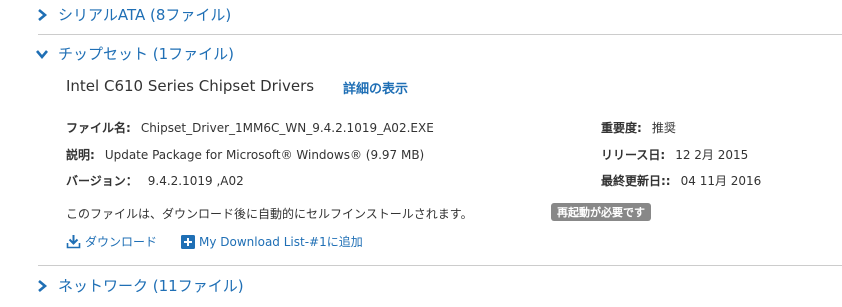 This screenshot has width=842, height=307. I want to click on download-button: ダウンロード, so click(111, 241).